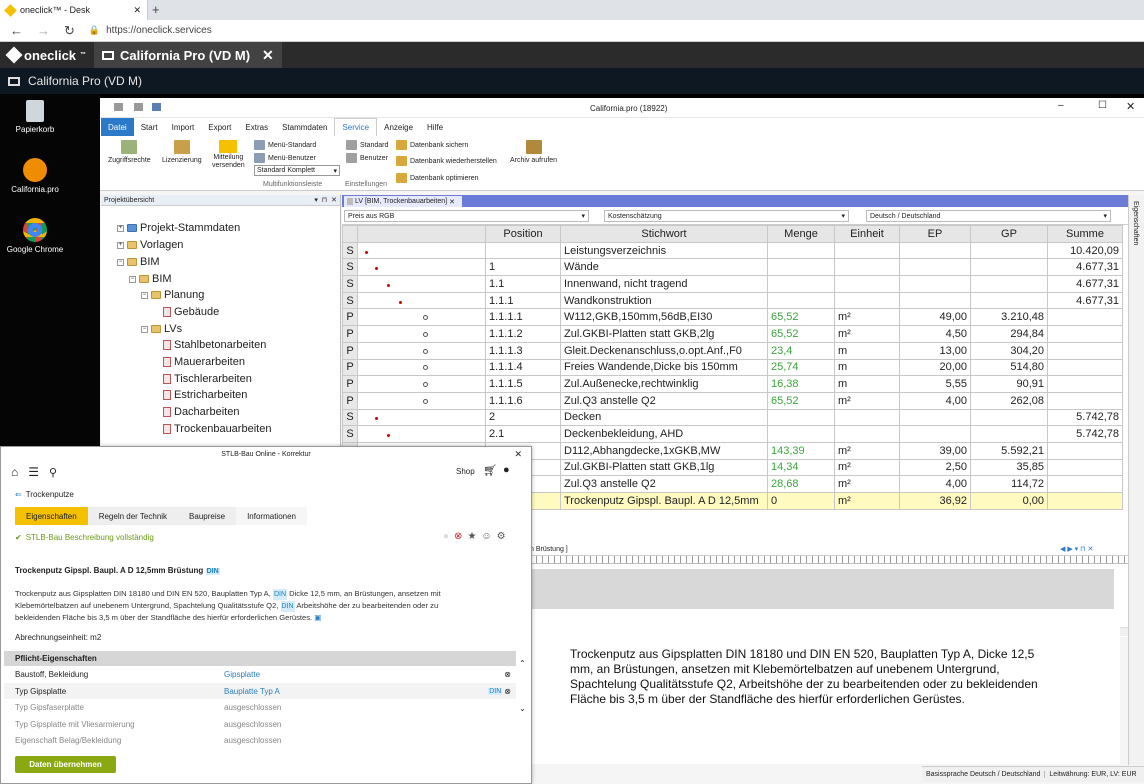  What do you see at coordinates (490, 470) in the screenshot?
I see `cart-icon: 🛒︎` at bounding box center [490, 470].